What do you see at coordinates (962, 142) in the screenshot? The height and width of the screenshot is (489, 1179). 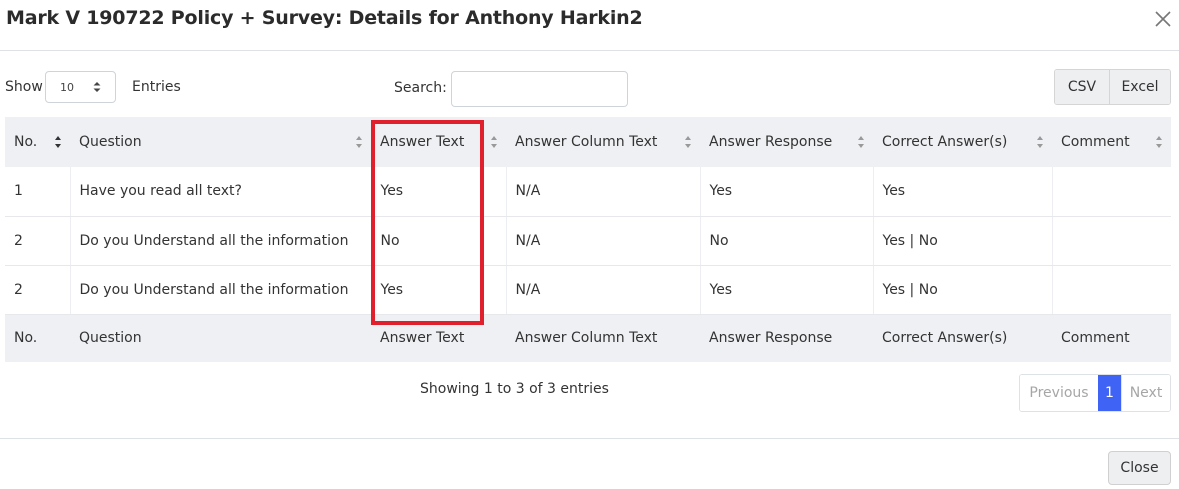 I see `column-header-correct-answers: Correct Answer(s)` at bounding box center [962, 142].